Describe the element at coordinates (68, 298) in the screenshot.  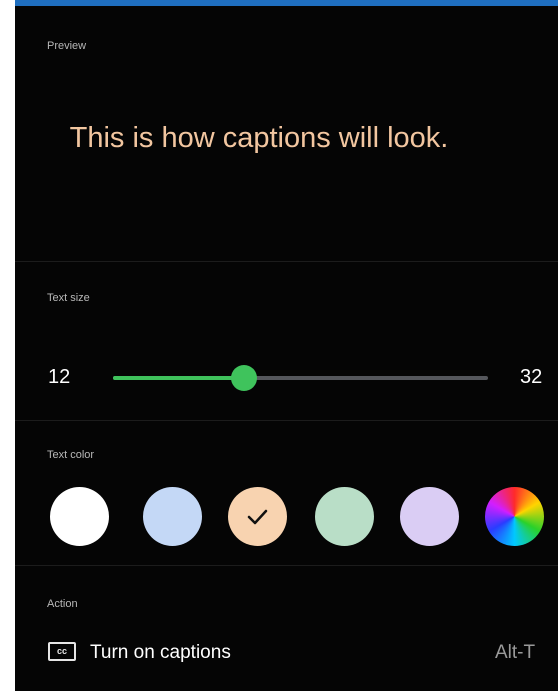
I see `text-size-section-label: Text size` at that location.